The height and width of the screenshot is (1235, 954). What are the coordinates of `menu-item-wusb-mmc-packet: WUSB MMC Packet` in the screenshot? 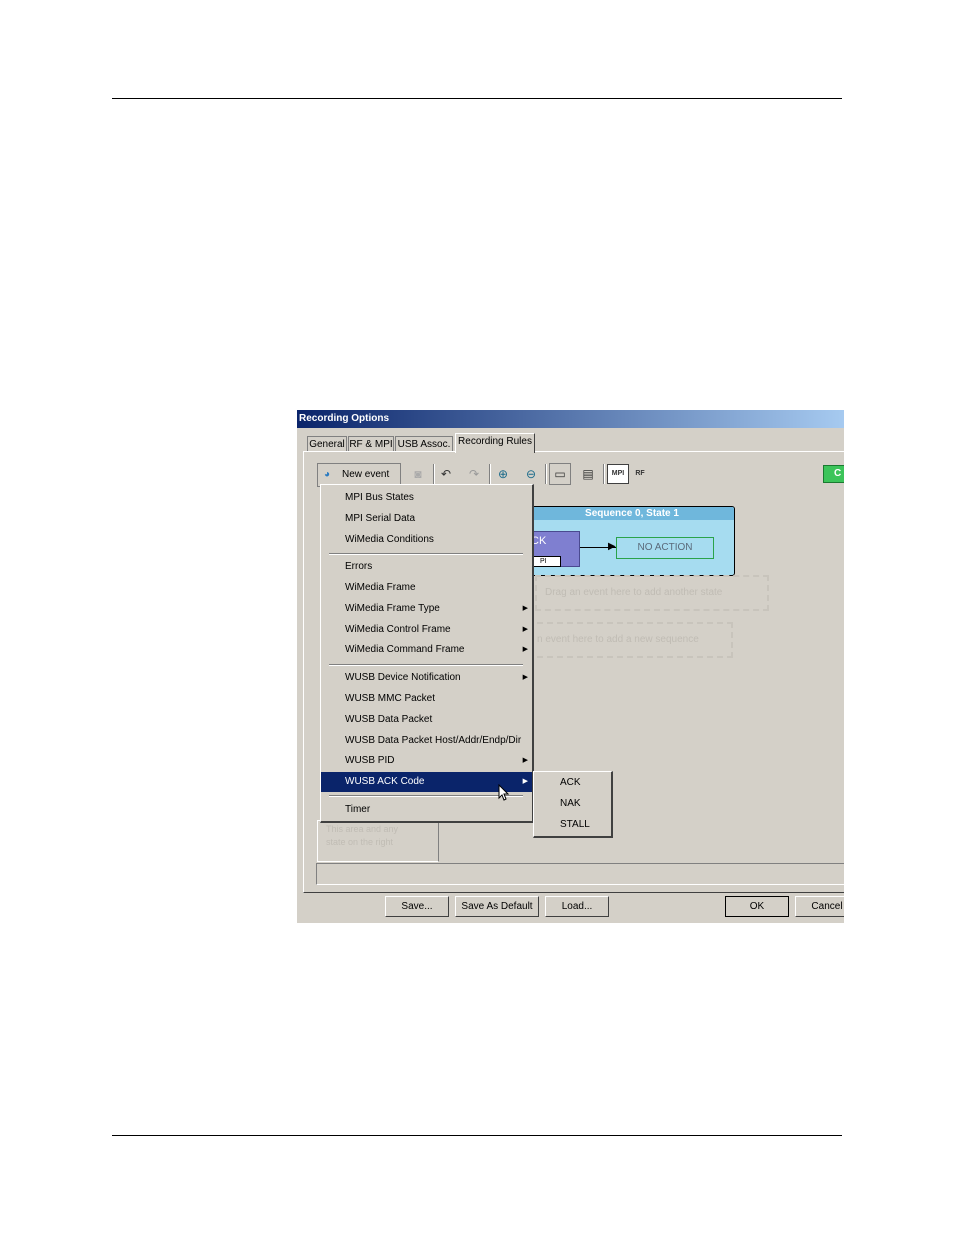 It's located at (426, 699).